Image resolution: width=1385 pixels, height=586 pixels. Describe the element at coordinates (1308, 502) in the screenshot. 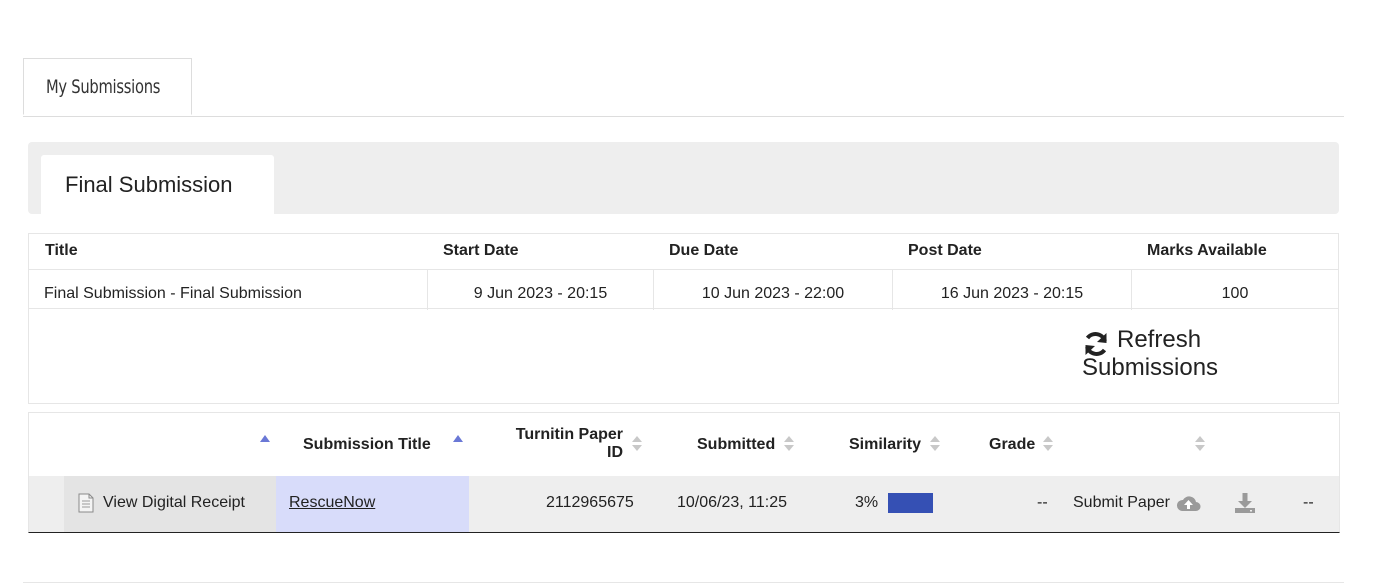

I see `row-end-value: --` at that location.